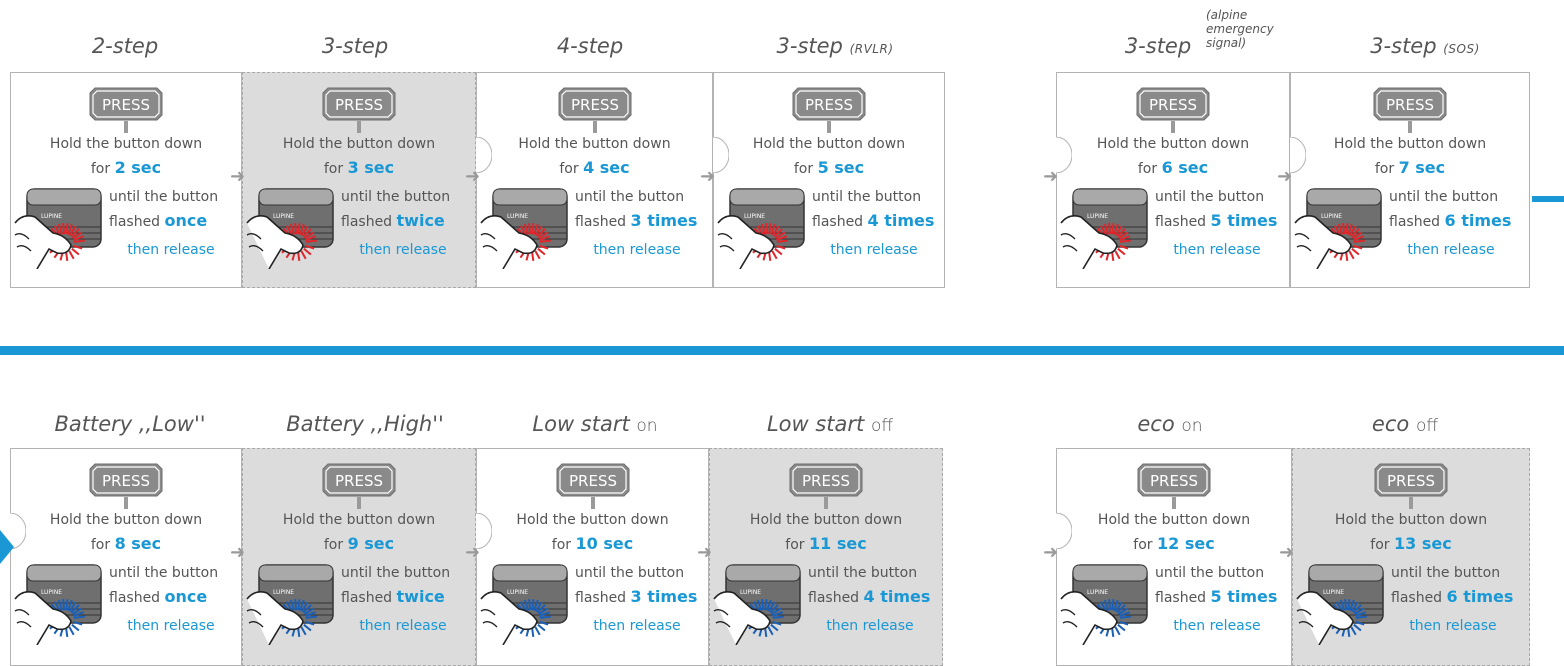 The height and width of the screenshot is (666, 1564). What do you see at coordinates (1423, 543) in the screenshot?
I see `duration-value: 13 sec` at bounding box center [1423, 543].